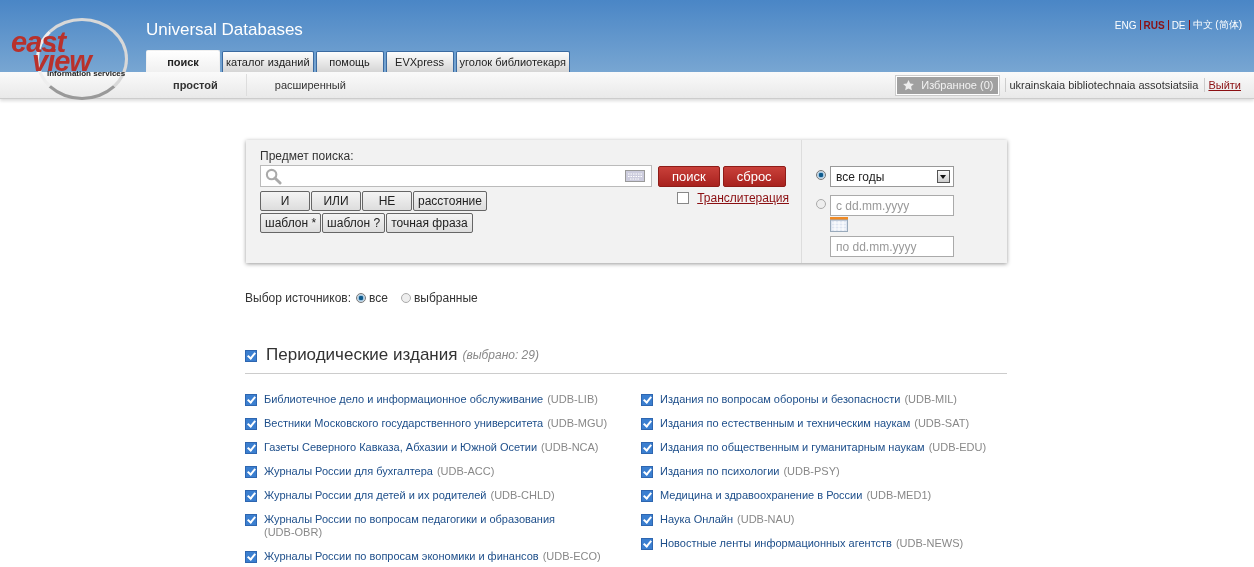 Image resolution: width=1254 pixels, height=567 pixels. What do you see at coordinates (445, 298) in the screenshot?
I see `option-label: выбранные` at bounding box center [445, 298].